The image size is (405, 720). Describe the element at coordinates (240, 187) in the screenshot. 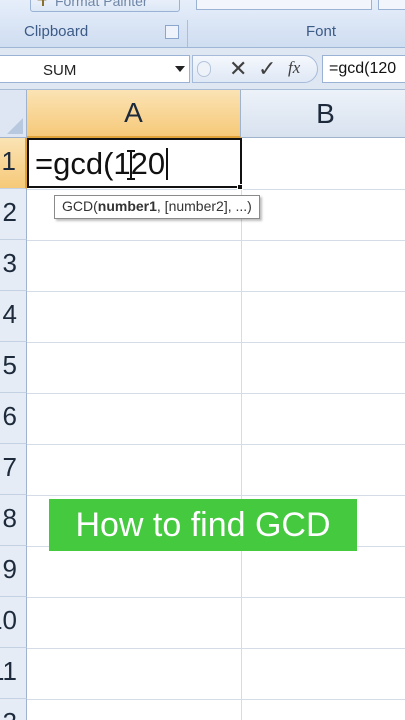

I see `fill-handle` at that location.